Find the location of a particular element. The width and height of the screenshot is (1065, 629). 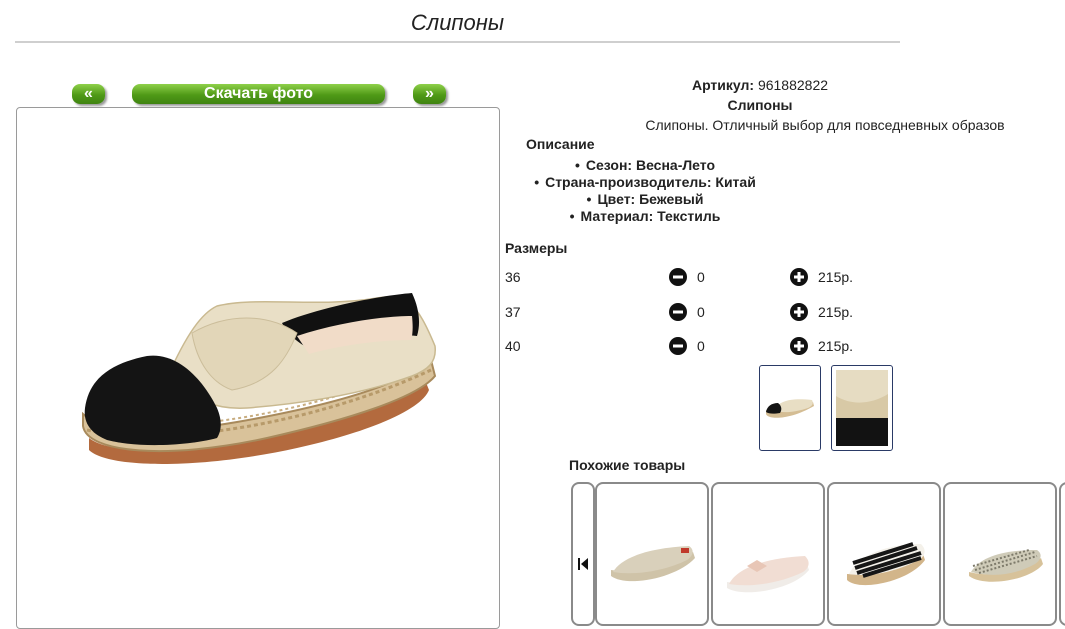

shoe-side-thumb is located at coordinates (790, 408).